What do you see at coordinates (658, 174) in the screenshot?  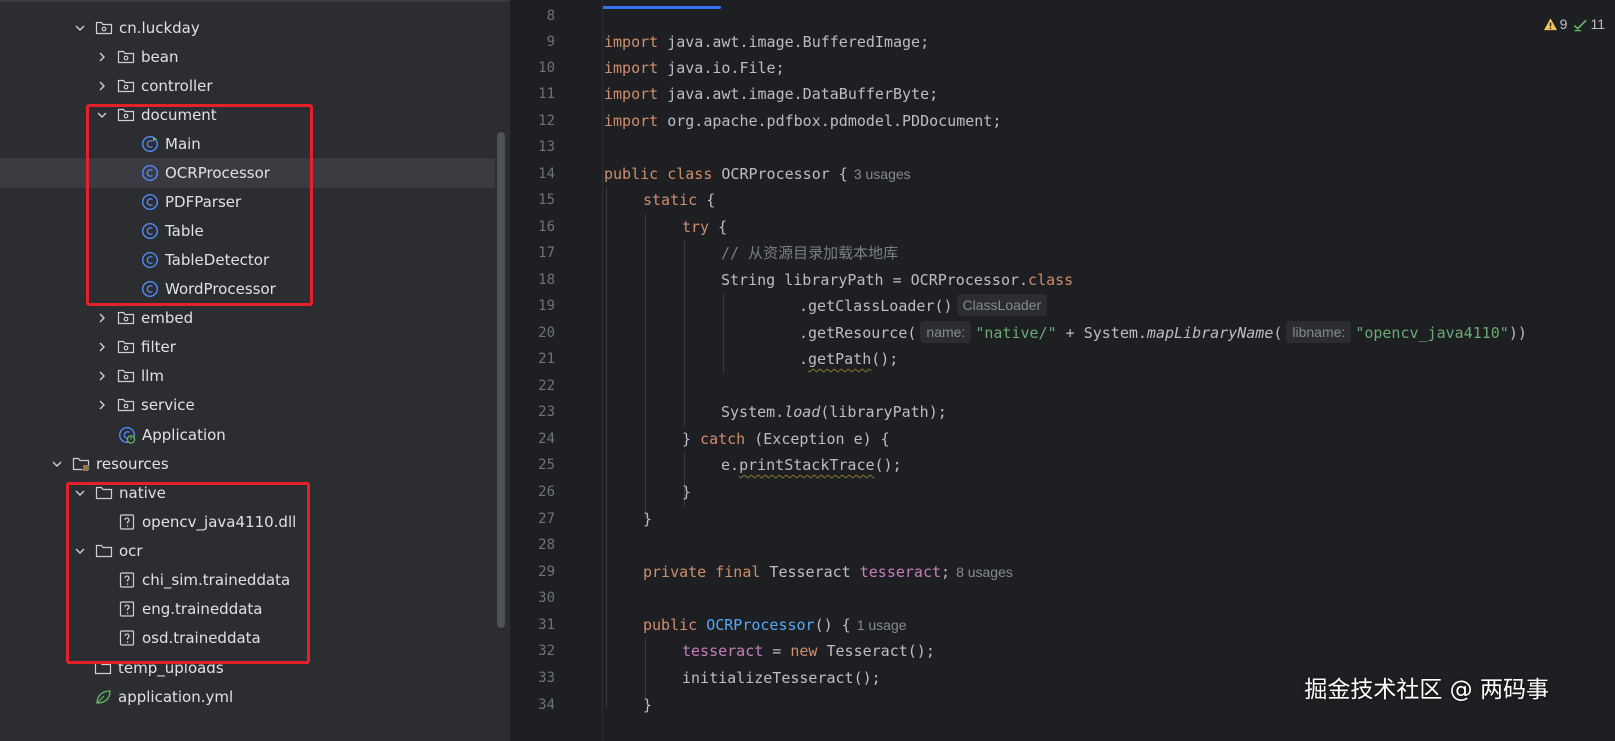 I see `keyword: public class` at bounding box center [658, 174].